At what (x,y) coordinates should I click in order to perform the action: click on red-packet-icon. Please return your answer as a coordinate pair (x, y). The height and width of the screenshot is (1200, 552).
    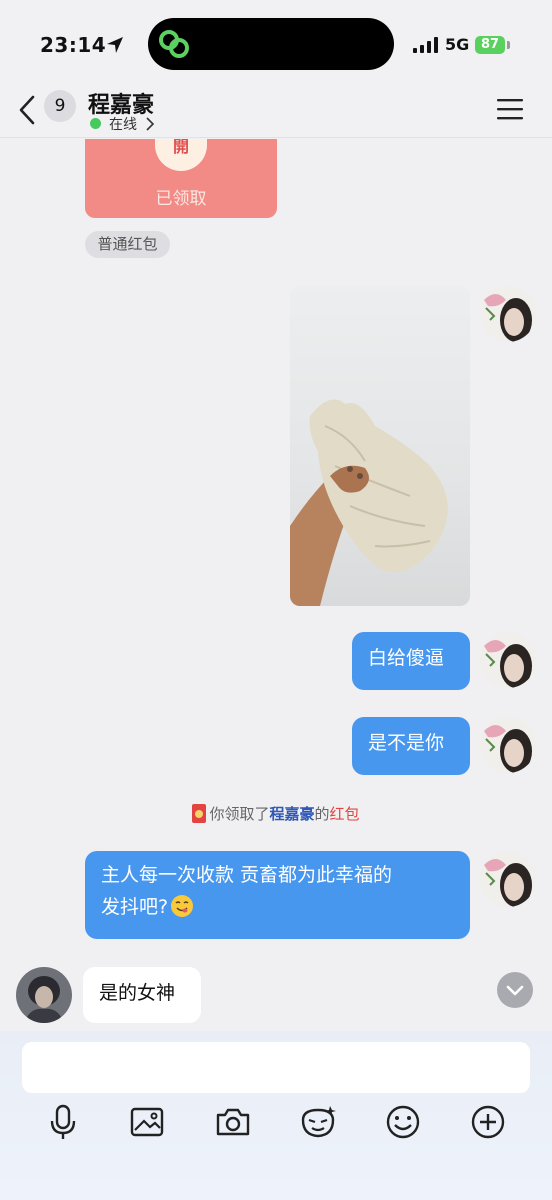
    Looking at the image, I should click on (199, 813).